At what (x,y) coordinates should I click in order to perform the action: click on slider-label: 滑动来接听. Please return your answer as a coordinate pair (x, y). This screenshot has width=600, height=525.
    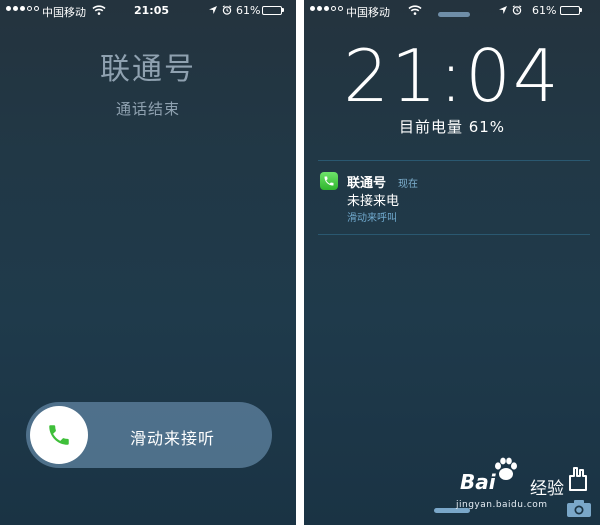
    Looking at the image, I should click on (173, 438).